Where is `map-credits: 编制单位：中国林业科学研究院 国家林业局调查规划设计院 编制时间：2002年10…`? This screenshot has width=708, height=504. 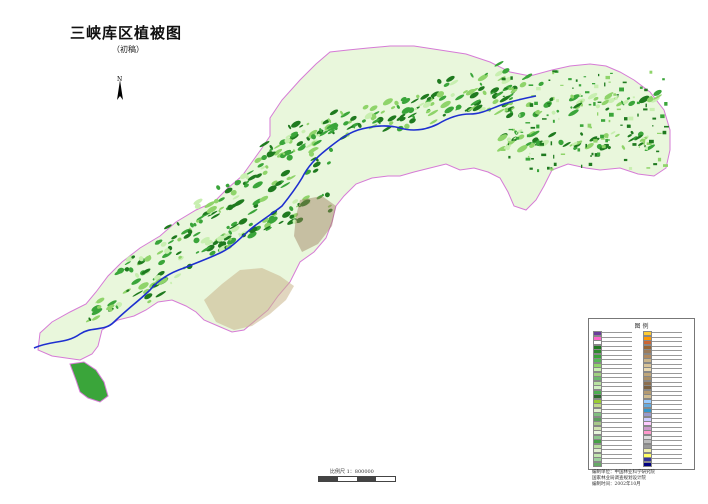 map-credits: 编制单位：中国林业科学研究院 国家林业局调查规划设计院 编制时间：2002年10… is located at coordinates (647, 479).